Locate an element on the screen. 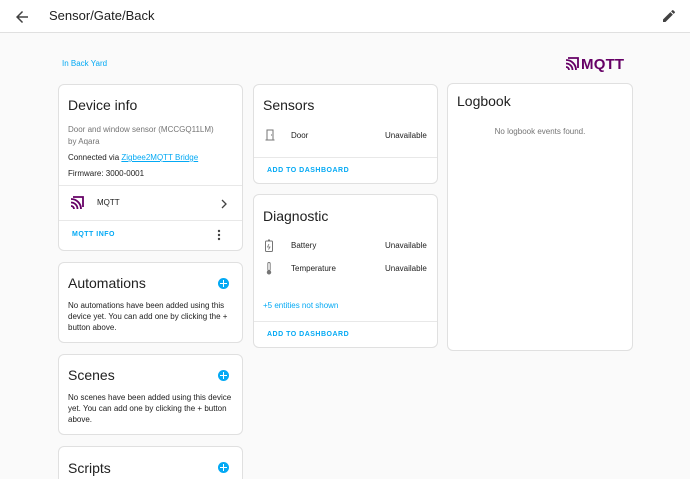 The width and height of the screenshot is (690, 479). diagnostic-title: Diagnostic is located at coordinates (295, 216).